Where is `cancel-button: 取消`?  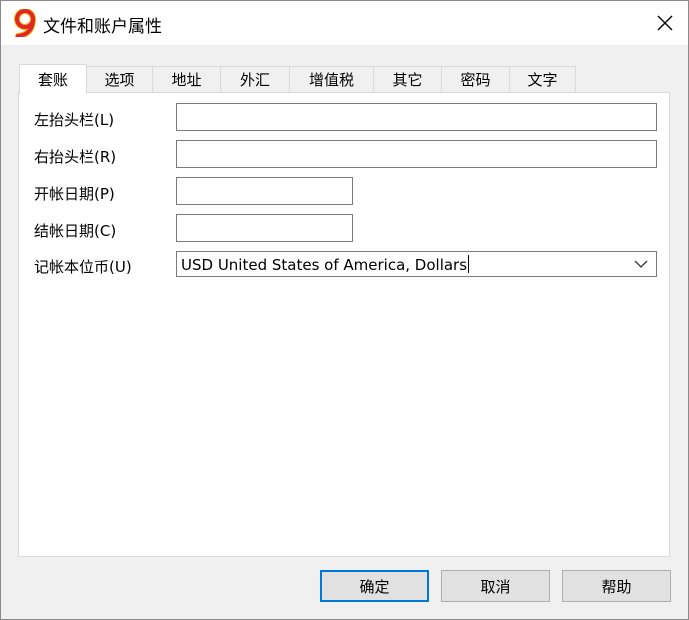
cancel-button: 取消 is located at coordinates (495, 586).